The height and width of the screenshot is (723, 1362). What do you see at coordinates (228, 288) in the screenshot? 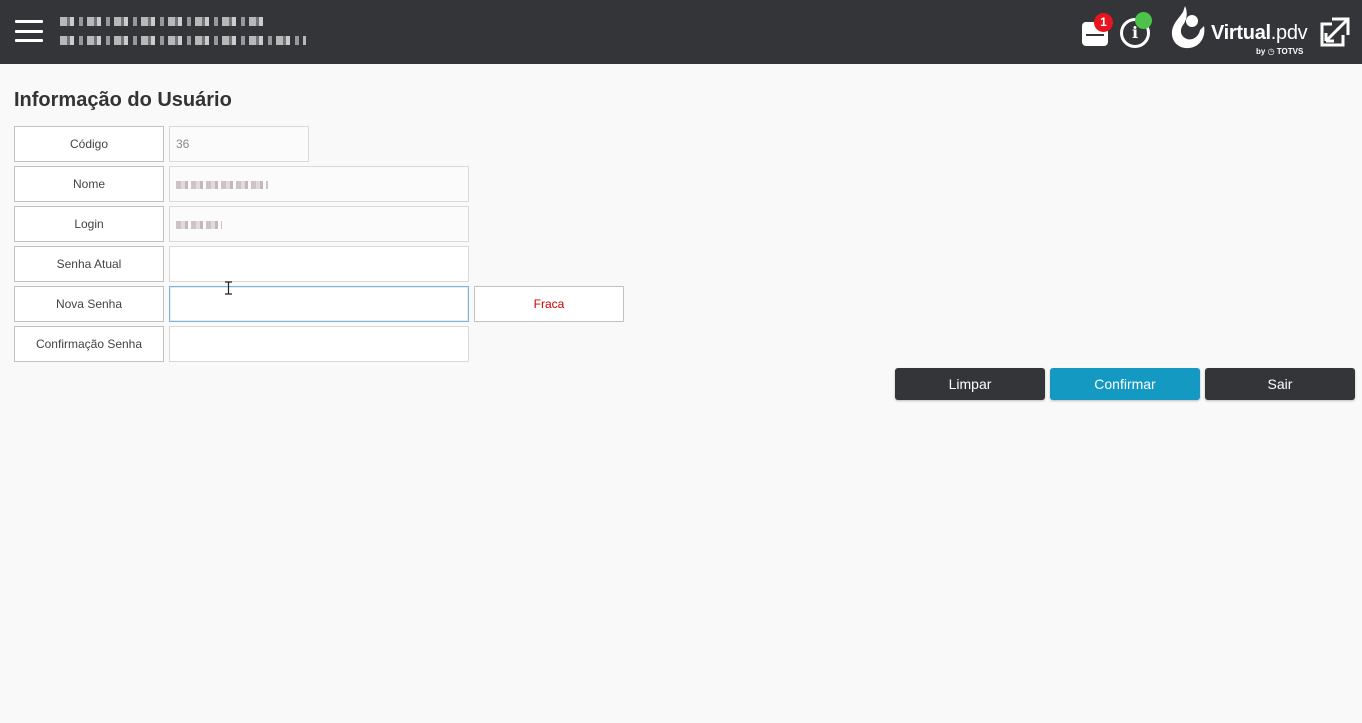
I see `text-cursor-icon` at bounding box center [228, 288].